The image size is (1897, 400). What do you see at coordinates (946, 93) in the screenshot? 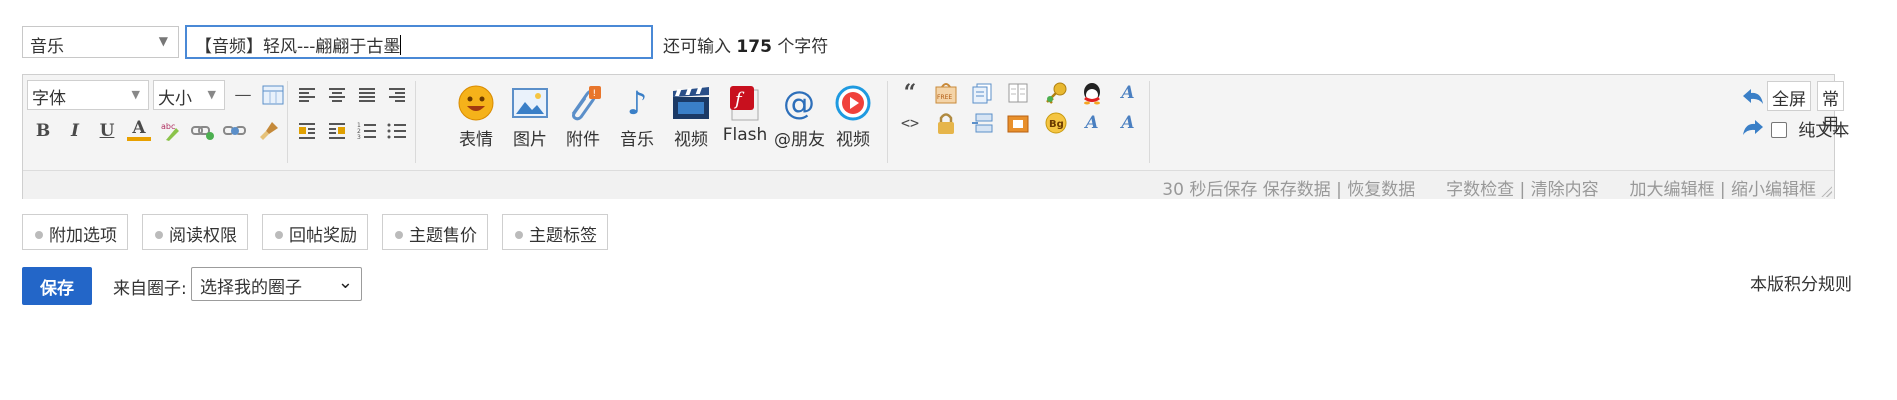
I see `free-tag-icon: FREE` at bounding box center [946, 93].